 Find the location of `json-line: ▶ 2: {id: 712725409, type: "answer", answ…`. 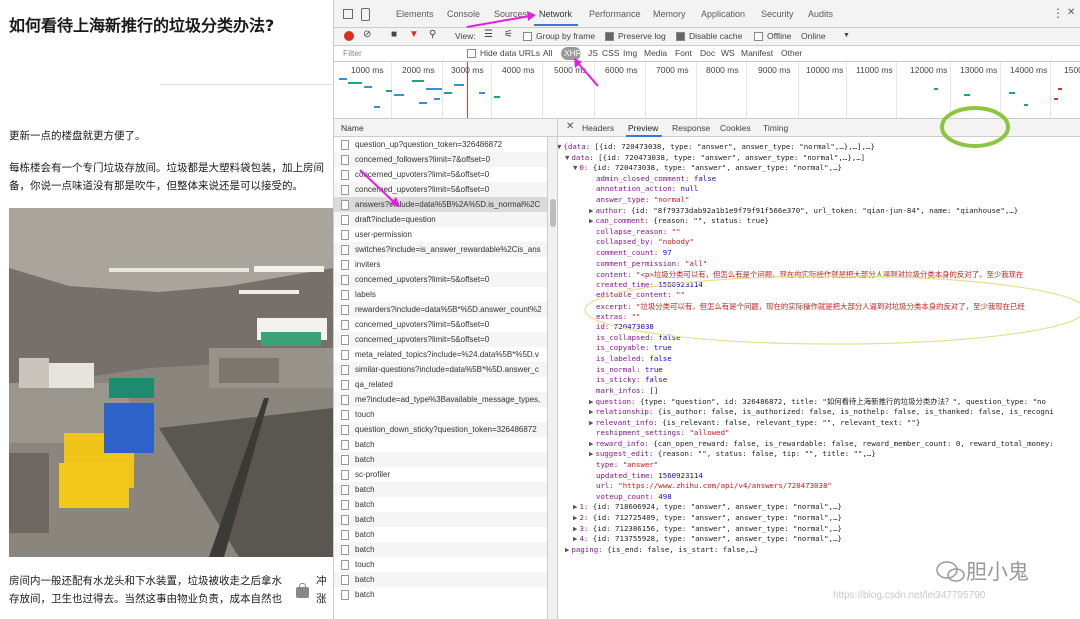

json-line: ▶ 2: {id: 712725409, type: "answer", answ… is located at coordinates (707, 517).